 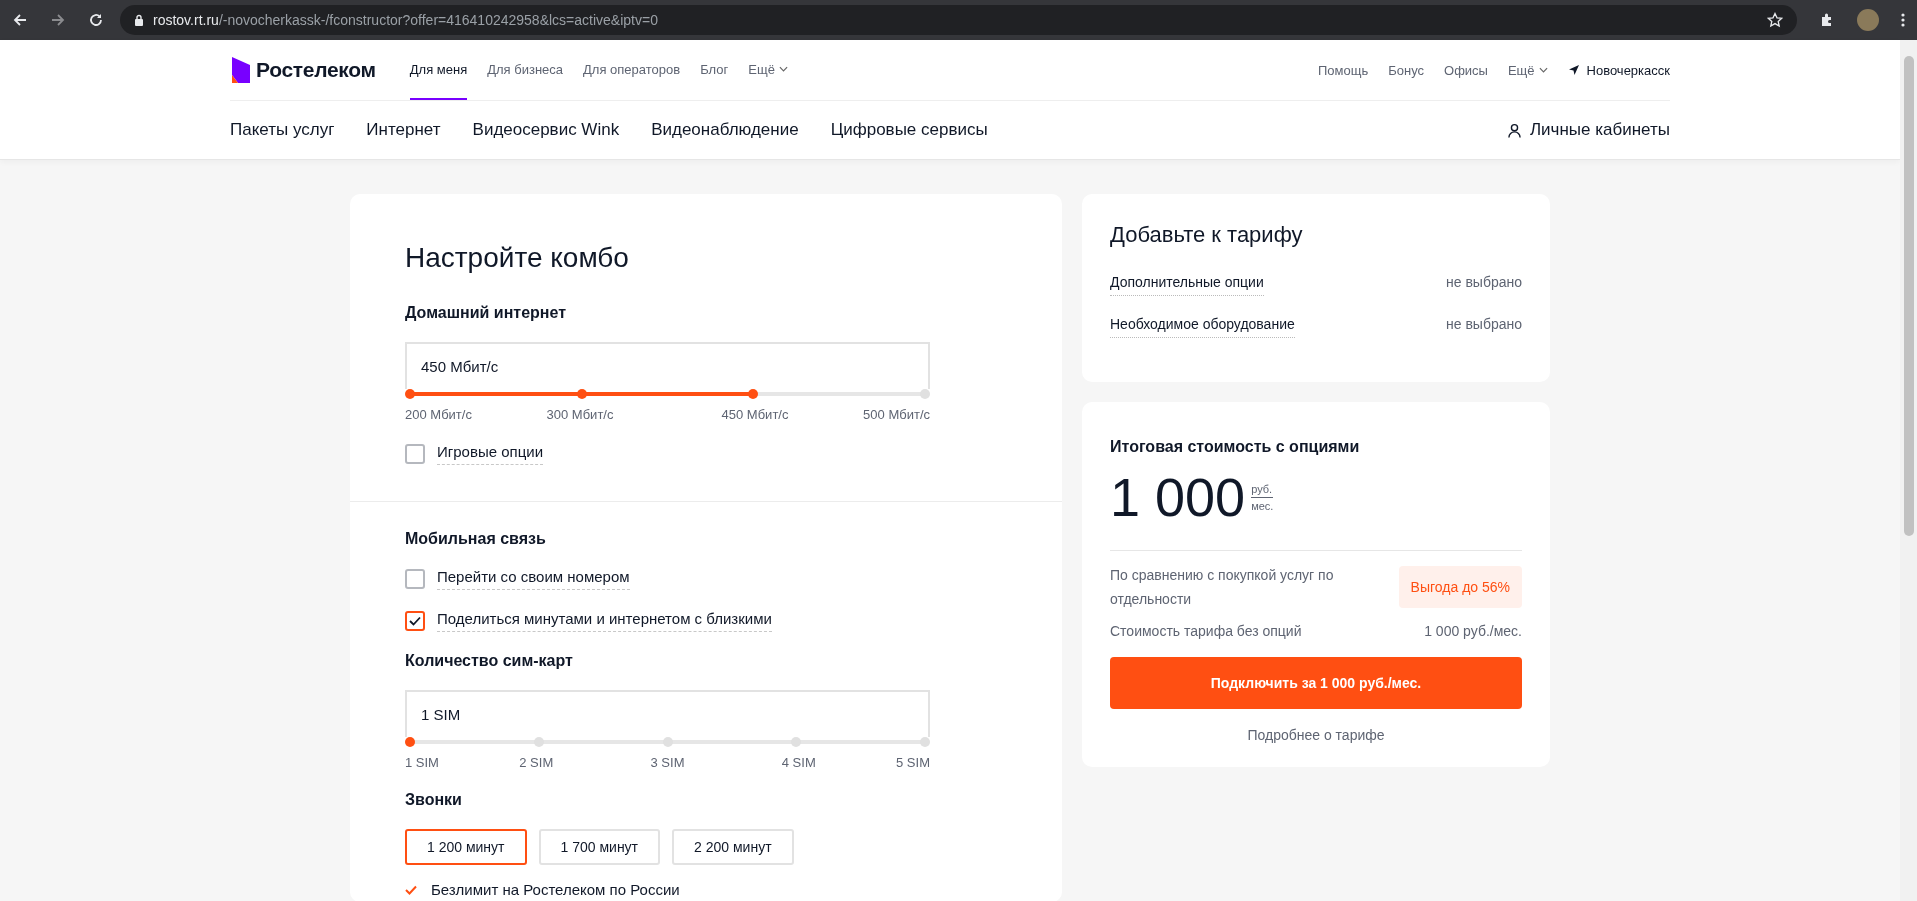 I want to click on menu-icon, so click(x=1903, y=20).